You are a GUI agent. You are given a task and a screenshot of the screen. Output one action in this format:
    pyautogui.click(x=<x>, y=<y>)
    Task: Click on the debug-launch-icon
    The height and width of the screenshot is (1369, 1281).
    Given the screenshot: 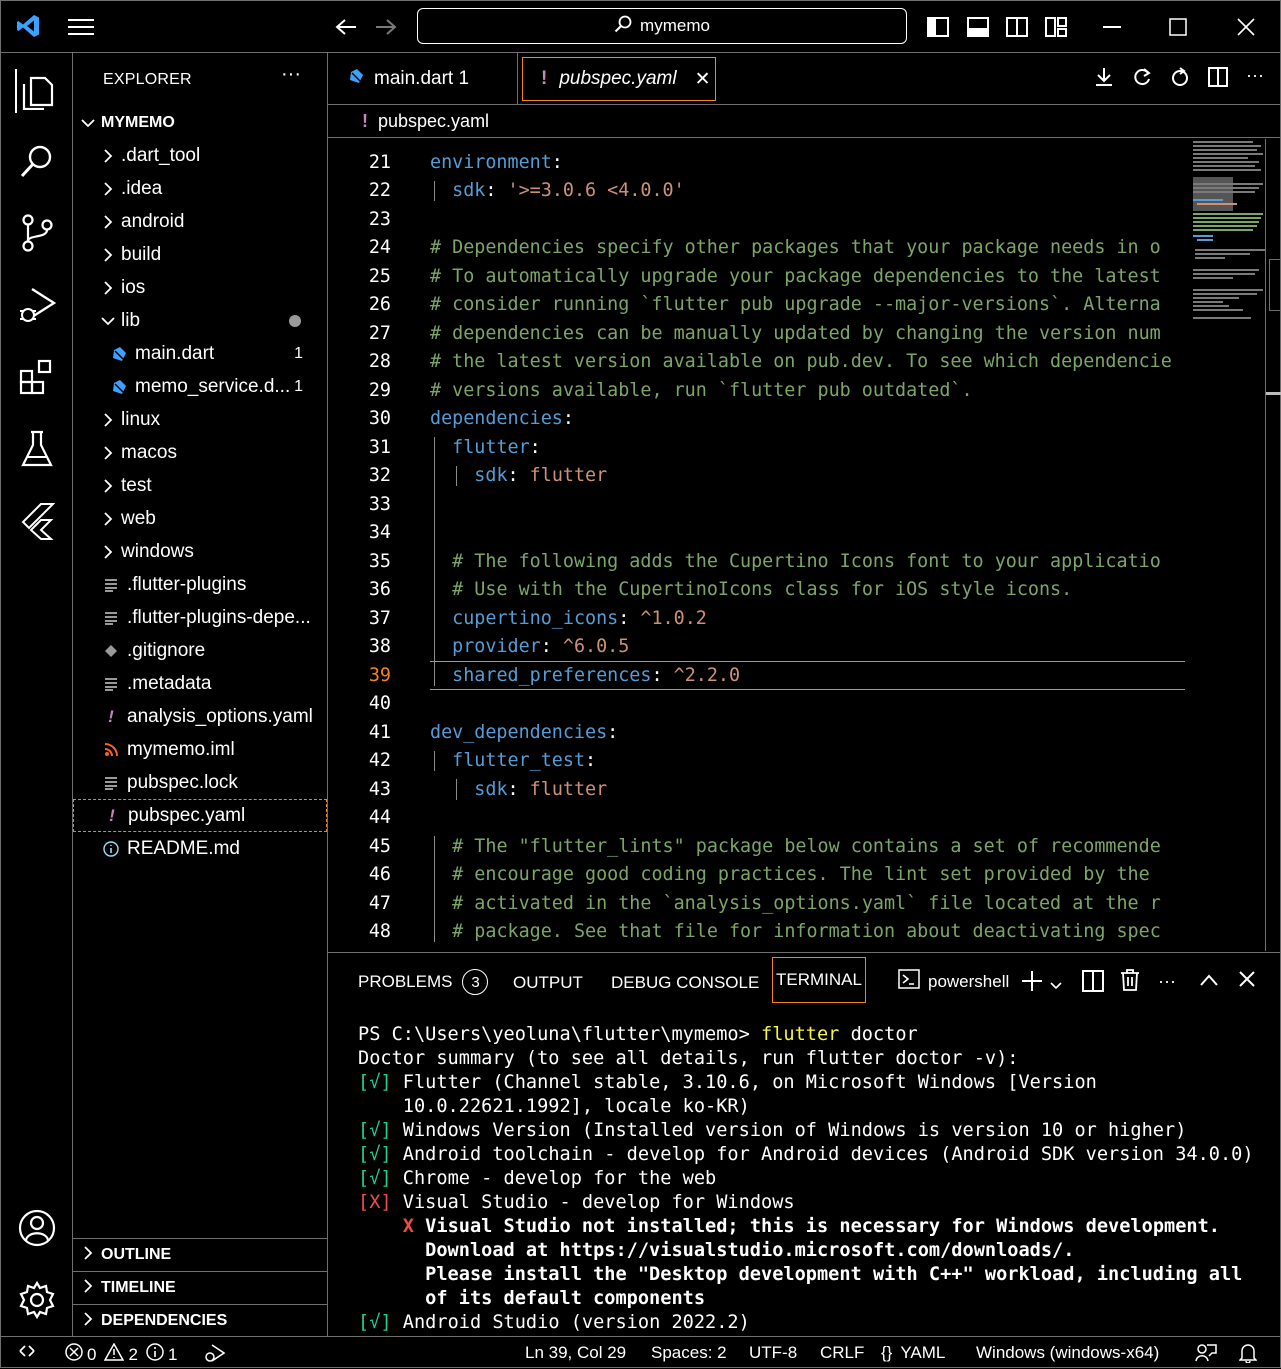 What is the action you would take?
    pyautogui.click(x=215, y=1355)
    